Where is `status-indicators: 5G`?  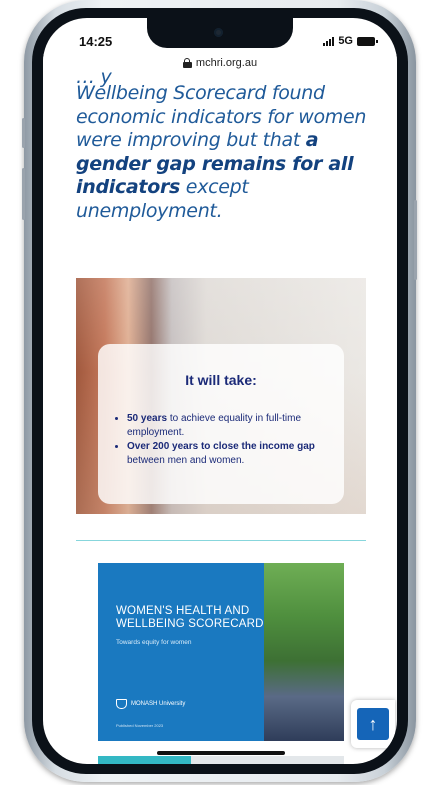
status-indicators: 5G is located at coordinates (350, 41).